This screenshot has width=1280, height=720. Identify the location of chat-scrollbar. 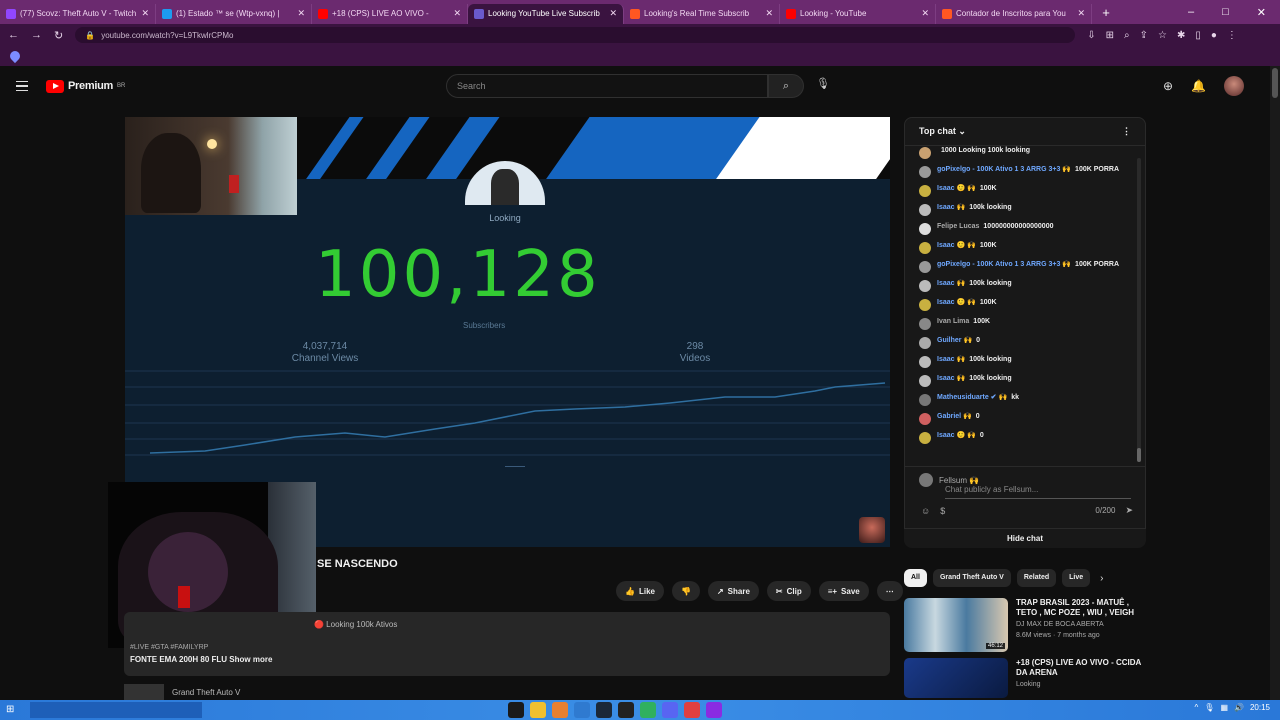
(1139, 310).